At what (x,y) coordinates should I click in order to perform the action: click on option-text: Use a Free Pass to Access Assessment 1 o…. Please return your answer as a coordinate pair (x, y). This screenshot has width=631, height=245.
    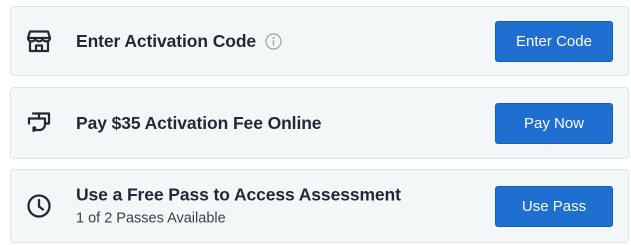
    Looking at the image, I should click on (238, 206).